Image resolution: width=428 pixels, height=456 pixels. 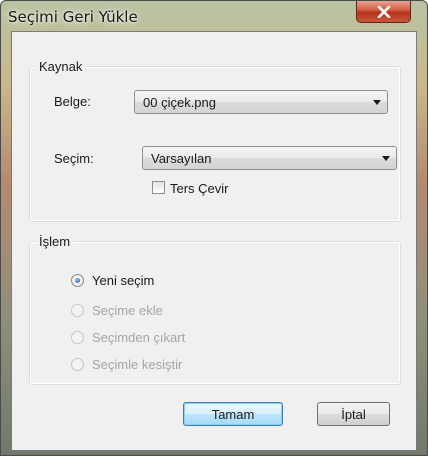 I want to click on radio-new-selection-label: Yeni seçim, so click(x=123, y=280).